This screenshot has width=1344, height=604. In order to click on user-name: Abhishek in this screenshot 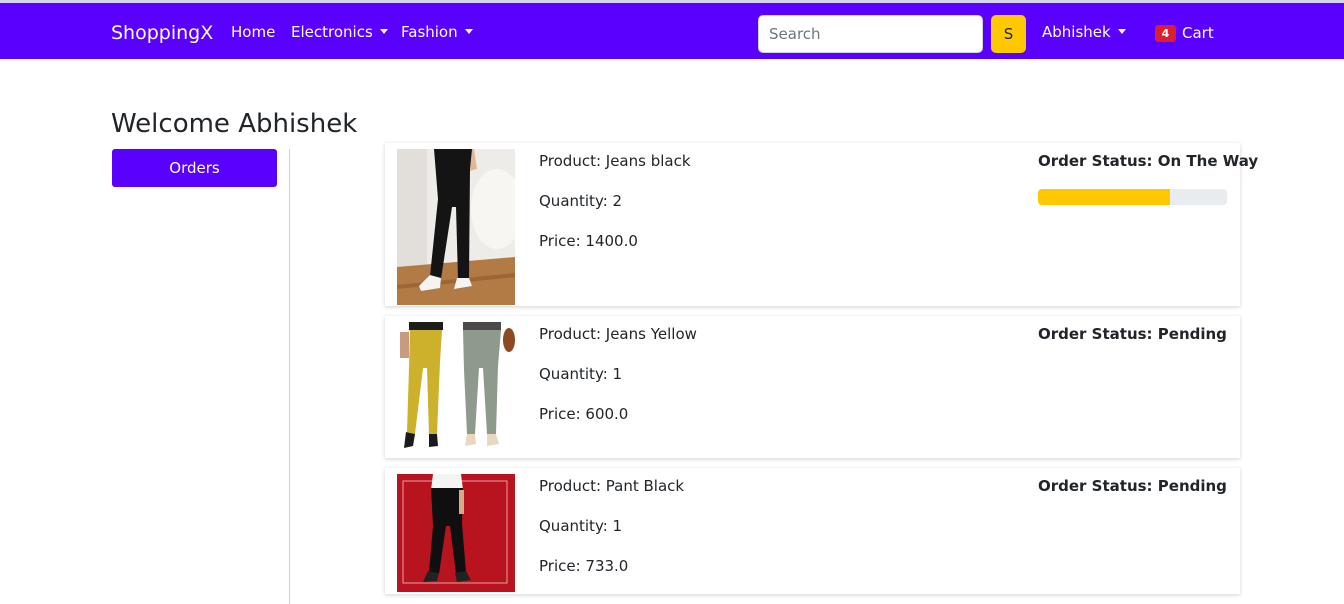, I will do `click(1076, 32)`.